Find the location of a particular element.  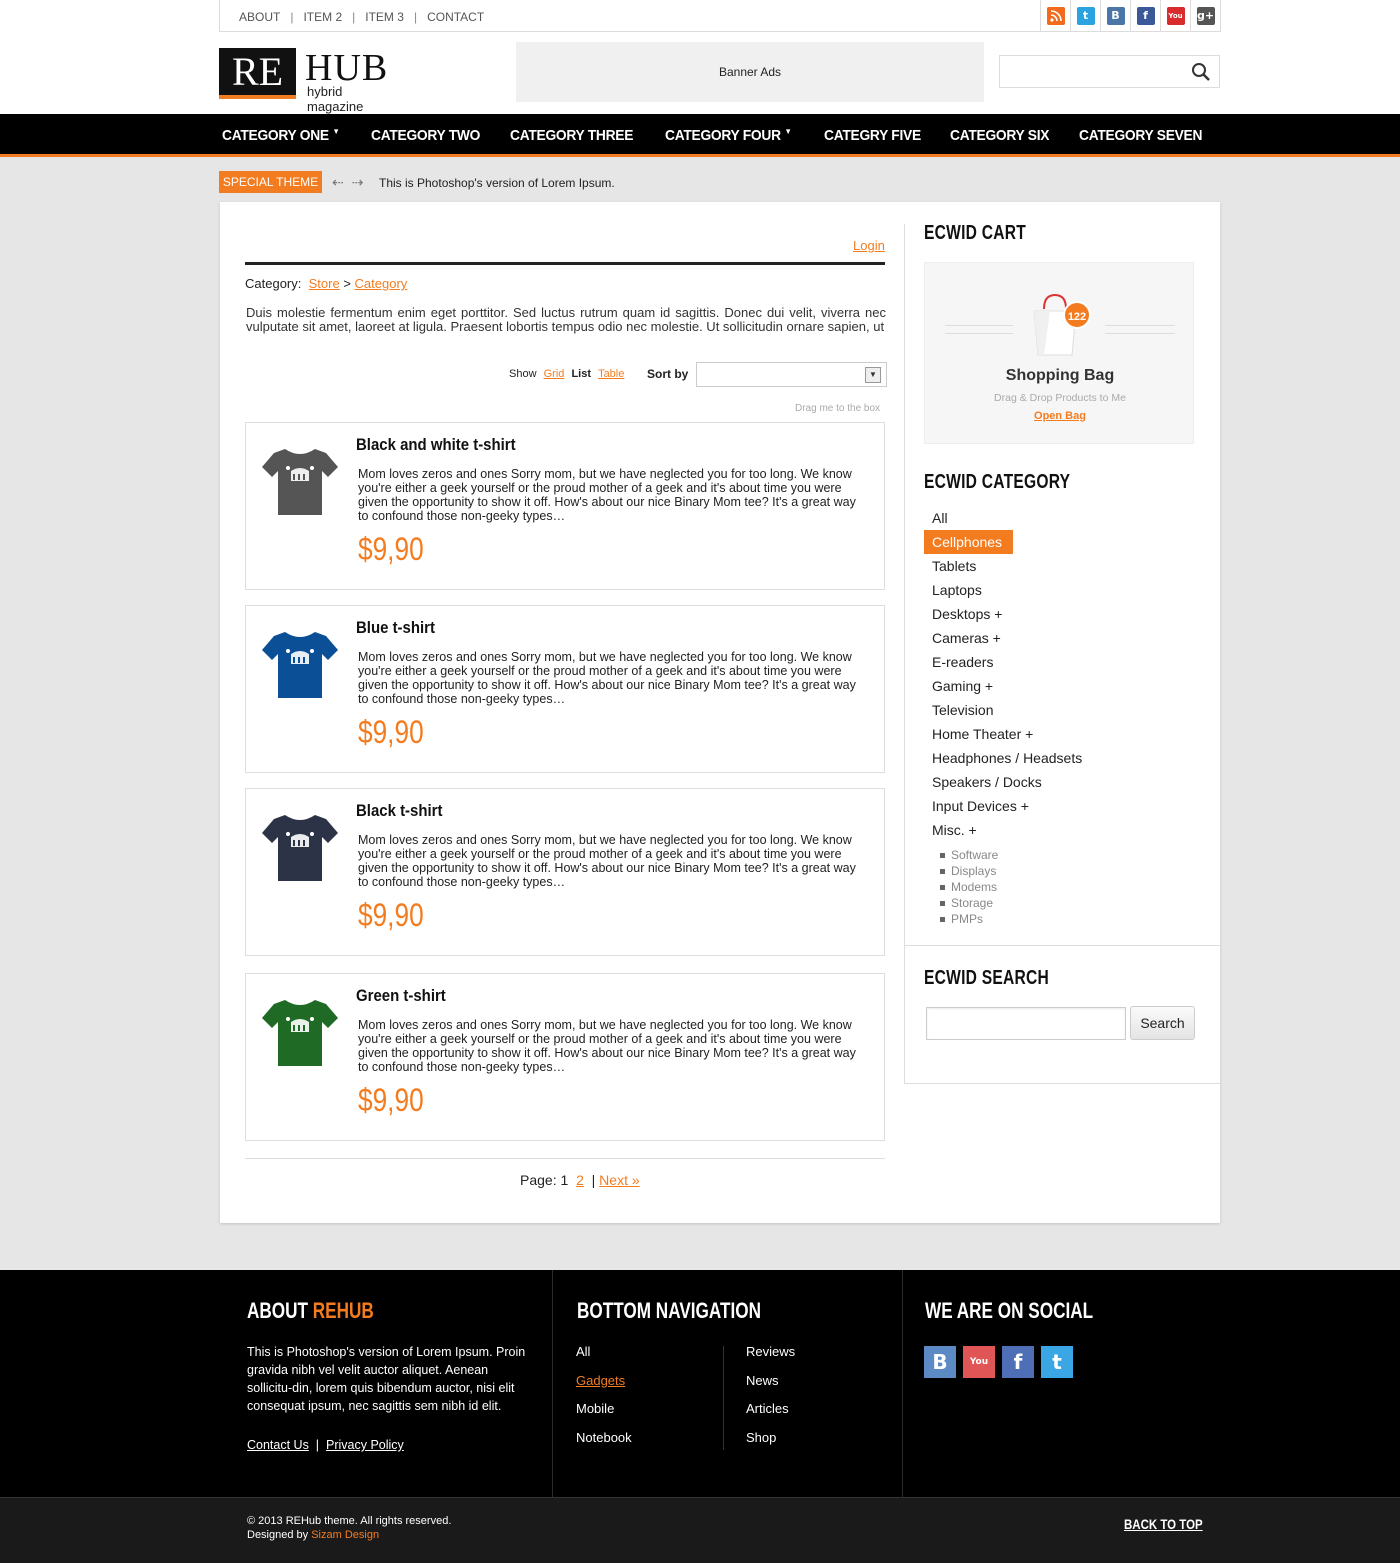

login-link: Login is located at coordinates (869, 245).